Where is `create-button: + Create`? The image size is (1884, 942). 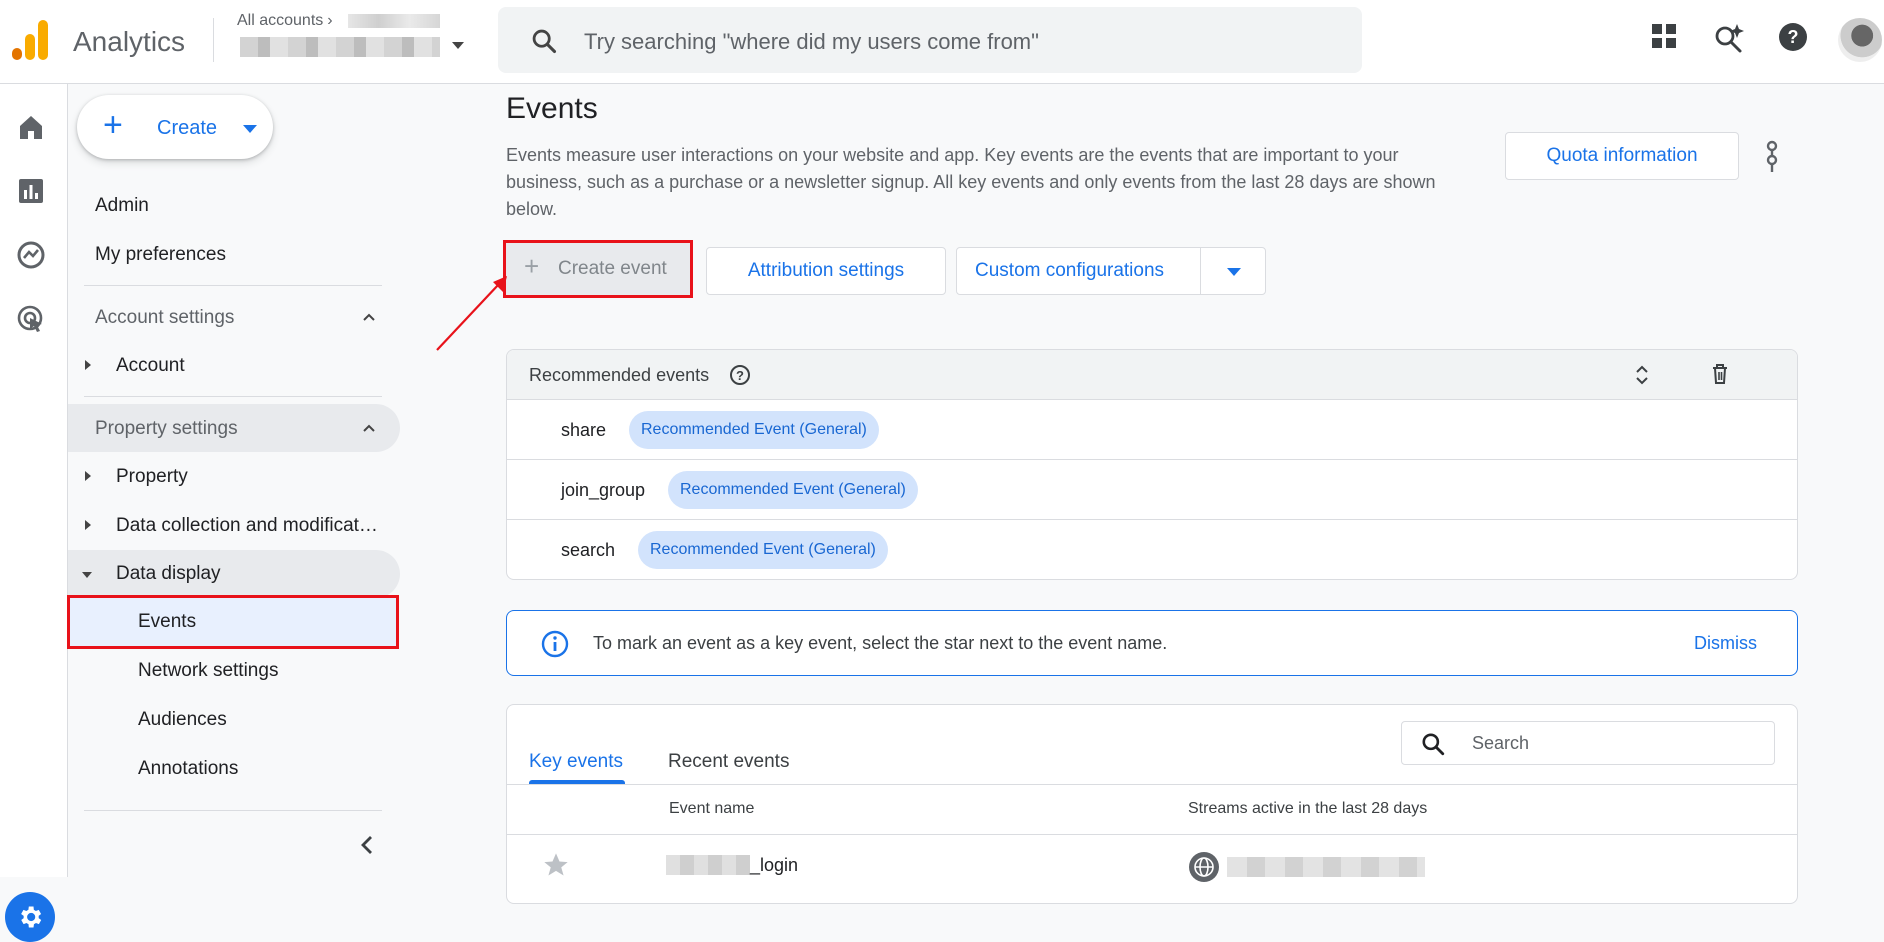 create-button: + Create is located at coordinates (175, 127).